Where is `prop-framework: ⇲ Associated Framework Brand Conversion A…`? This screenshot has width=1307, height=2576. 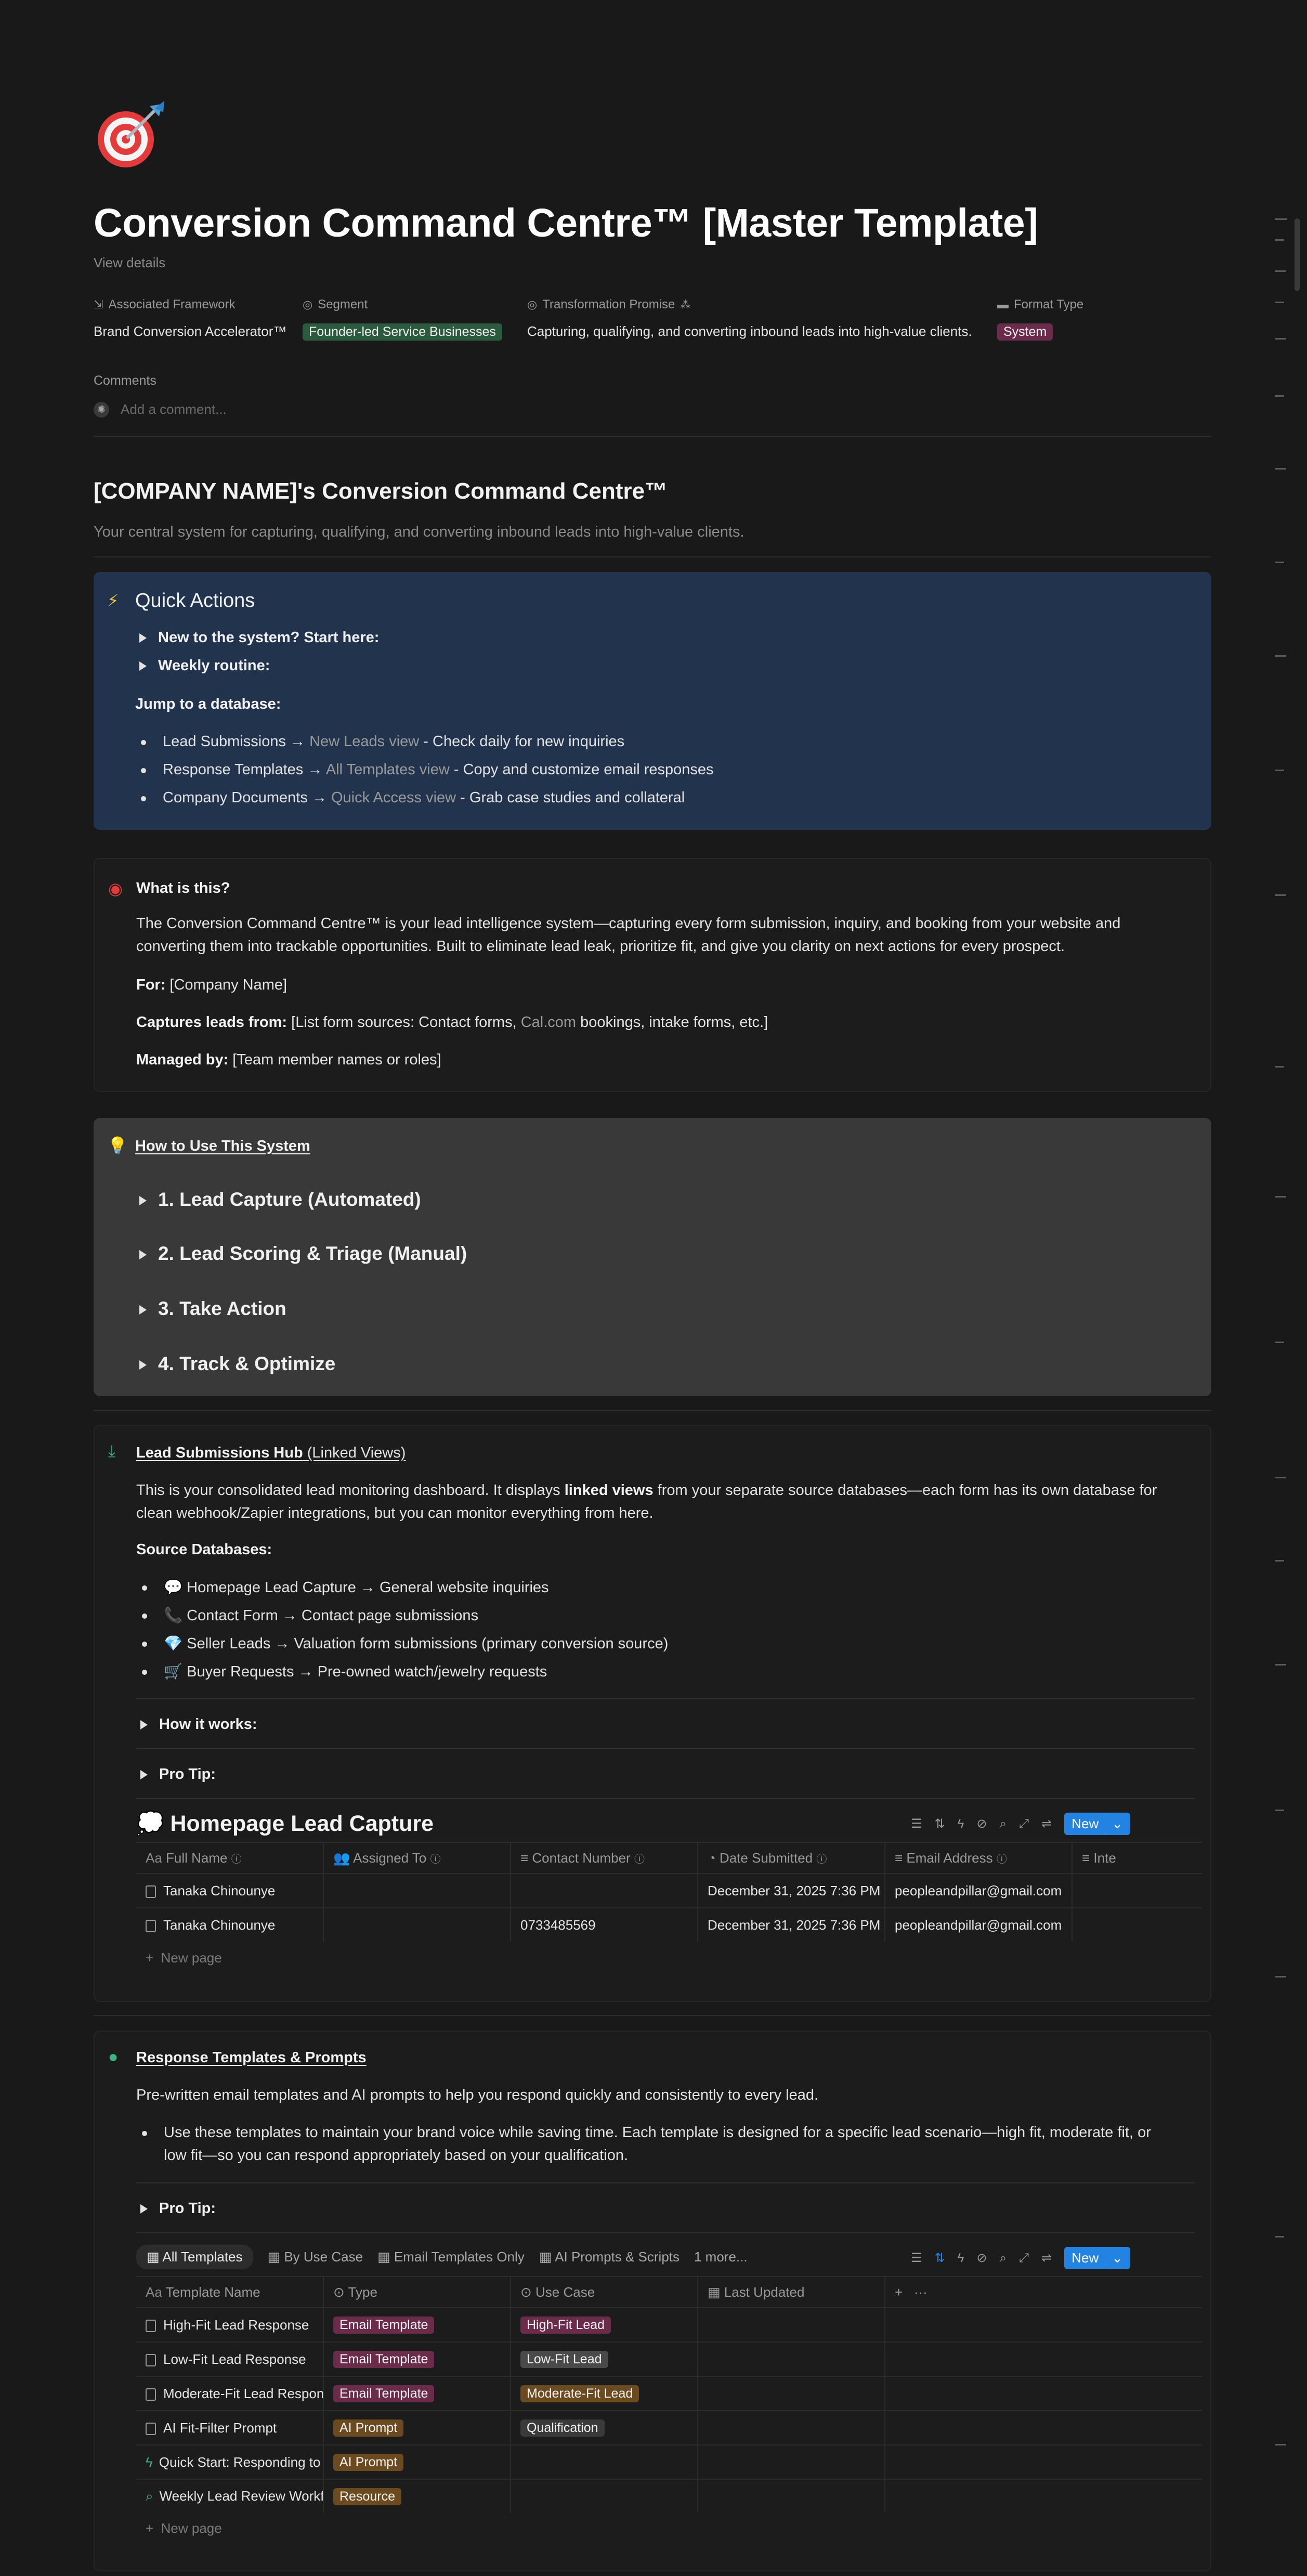
prop-framework: ⇲ Associated Framework Brand Conversion A… is located at coordinates (190, 318).